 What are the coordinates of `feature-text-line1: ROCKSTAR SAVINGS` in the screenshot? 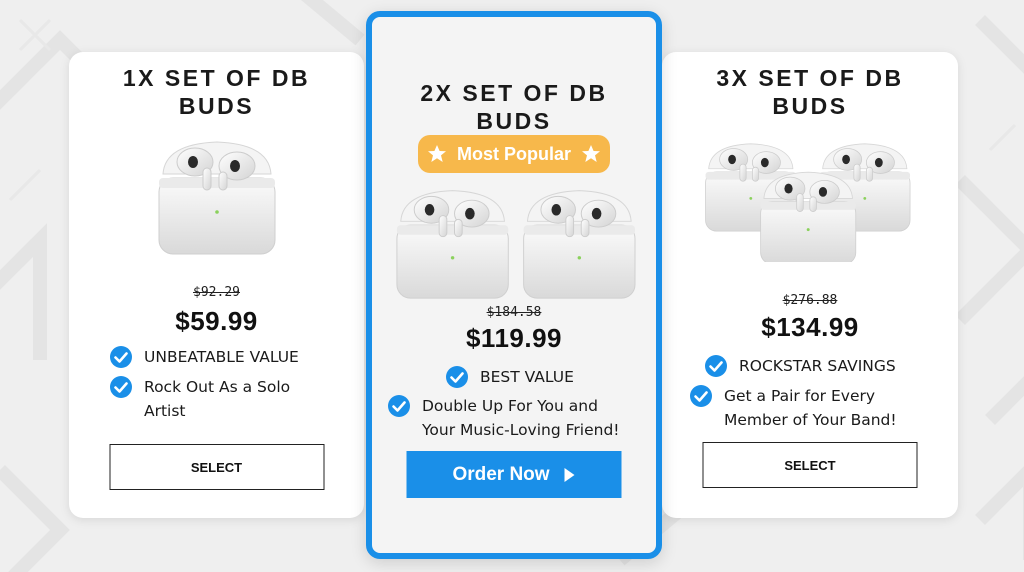 It's located at (817, 366).